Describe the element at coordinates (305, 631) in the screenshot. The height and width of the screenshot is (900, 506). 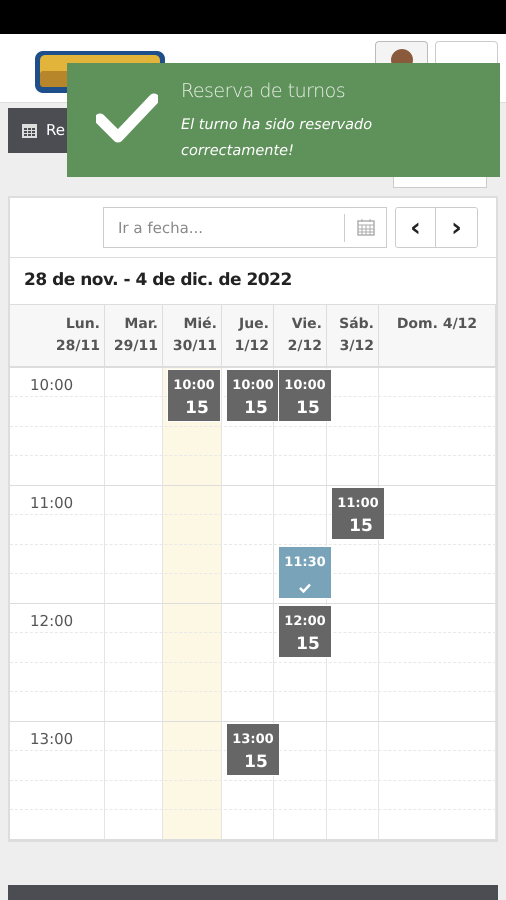
I see `slot-event: 12:00 15` at that location.